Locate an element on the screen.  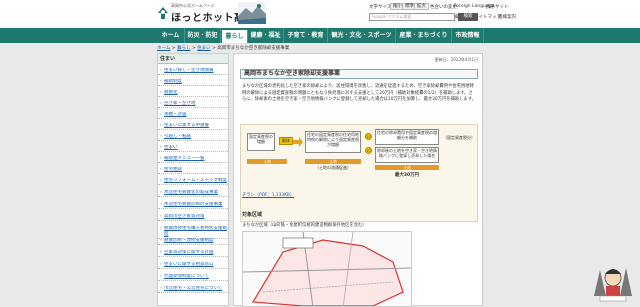
map-drawing is located at coordinates (327, 269).